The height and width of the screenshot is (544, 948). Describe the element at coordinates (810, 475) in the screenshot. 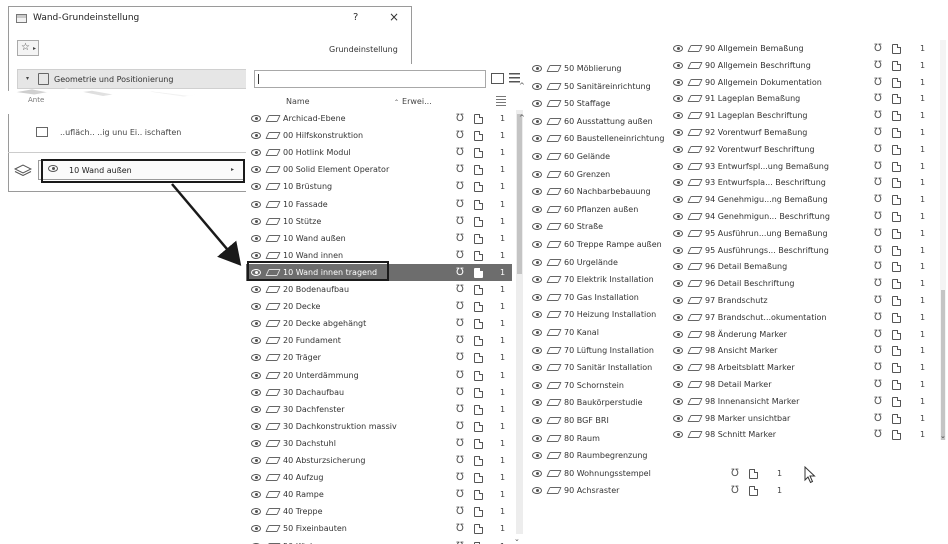

I see `mouse-cursor-icon` at that location.